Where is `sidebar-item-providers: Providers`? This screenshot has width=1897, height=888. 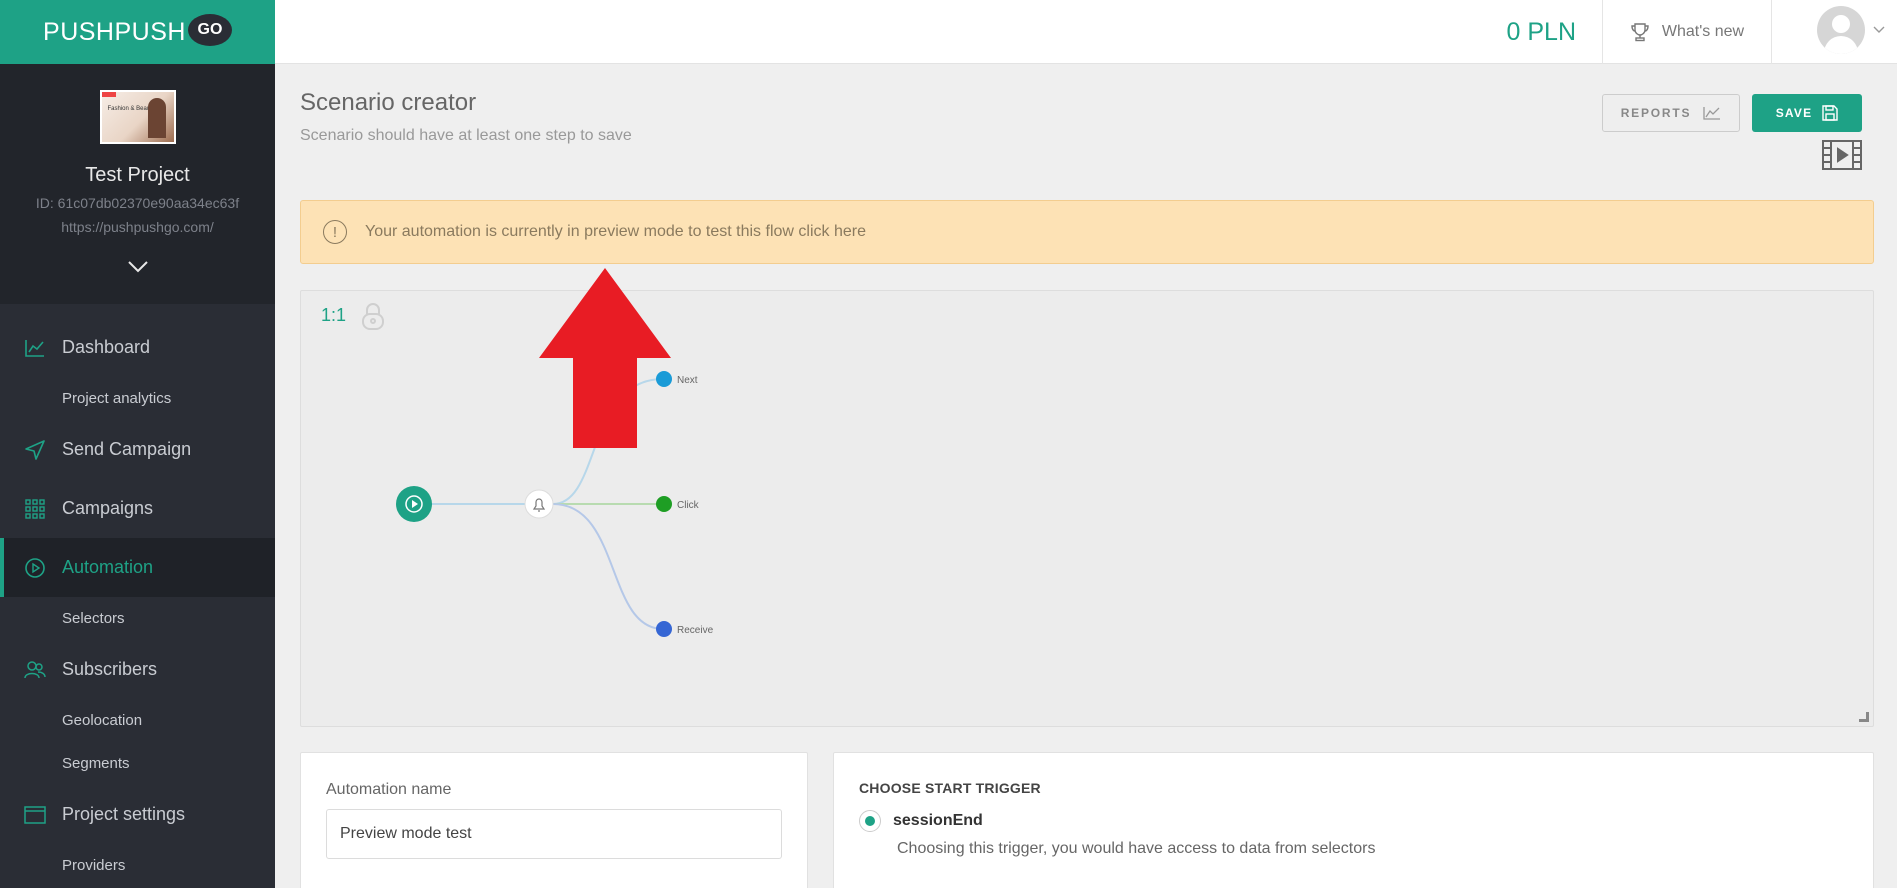
sidebar-item-providers: Providers is located at coordinates (137, 865).